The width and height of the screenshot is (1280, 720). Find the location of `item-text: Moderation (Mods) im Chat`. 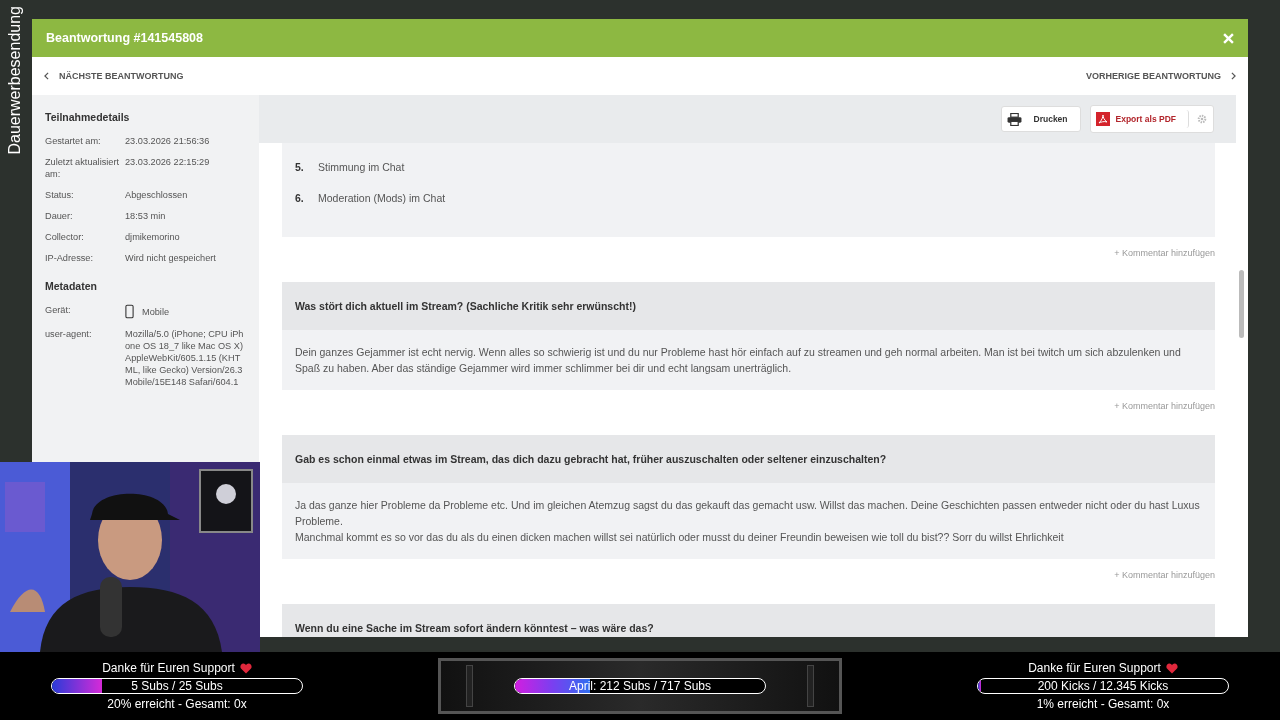

item-text: Moderation (Mods) im Chat is located at coordinates (382, 198).